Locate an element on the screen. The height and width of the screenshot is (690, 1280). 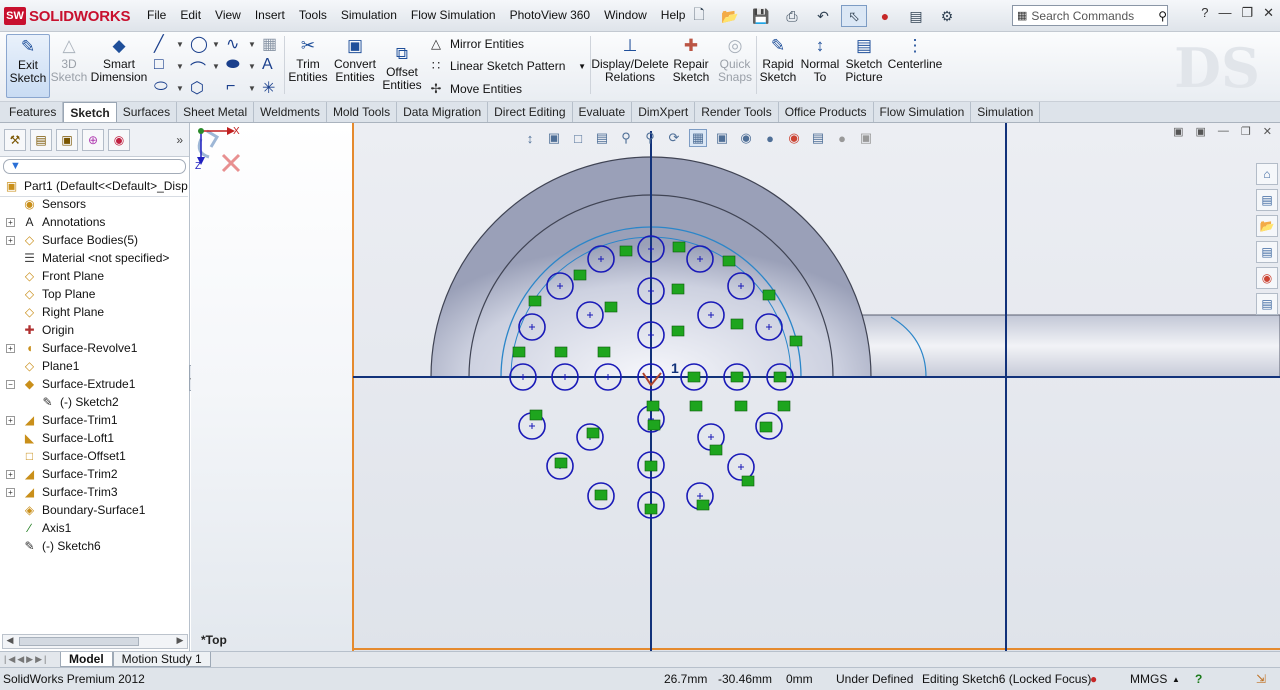
smart-dimension-button: ◆ Smart Dimension is located at coordinates (119, 66).